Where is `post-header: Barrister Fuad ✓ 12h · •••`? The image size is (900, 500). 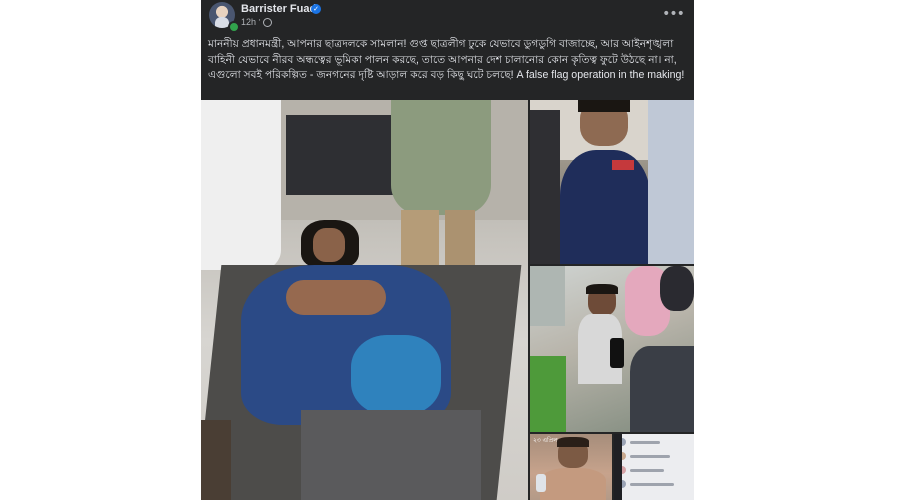 post-header: Barrister Fuad ✓ 12h · ••• is located at coordinates (447, 18).